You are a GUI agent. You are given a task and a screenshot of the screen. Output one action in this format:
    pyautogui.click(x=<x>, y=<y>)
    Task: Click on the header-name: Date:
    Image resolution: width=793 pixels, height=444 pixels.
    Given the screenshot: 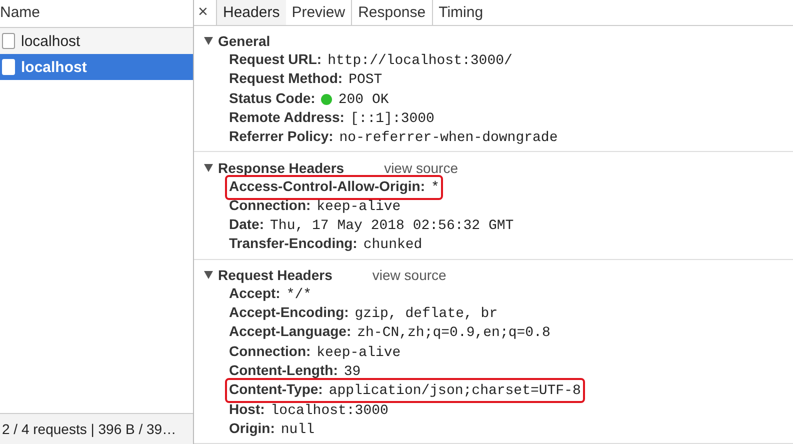 What is the action you would take?
    pyautogui.click(x=246, y=224)
    